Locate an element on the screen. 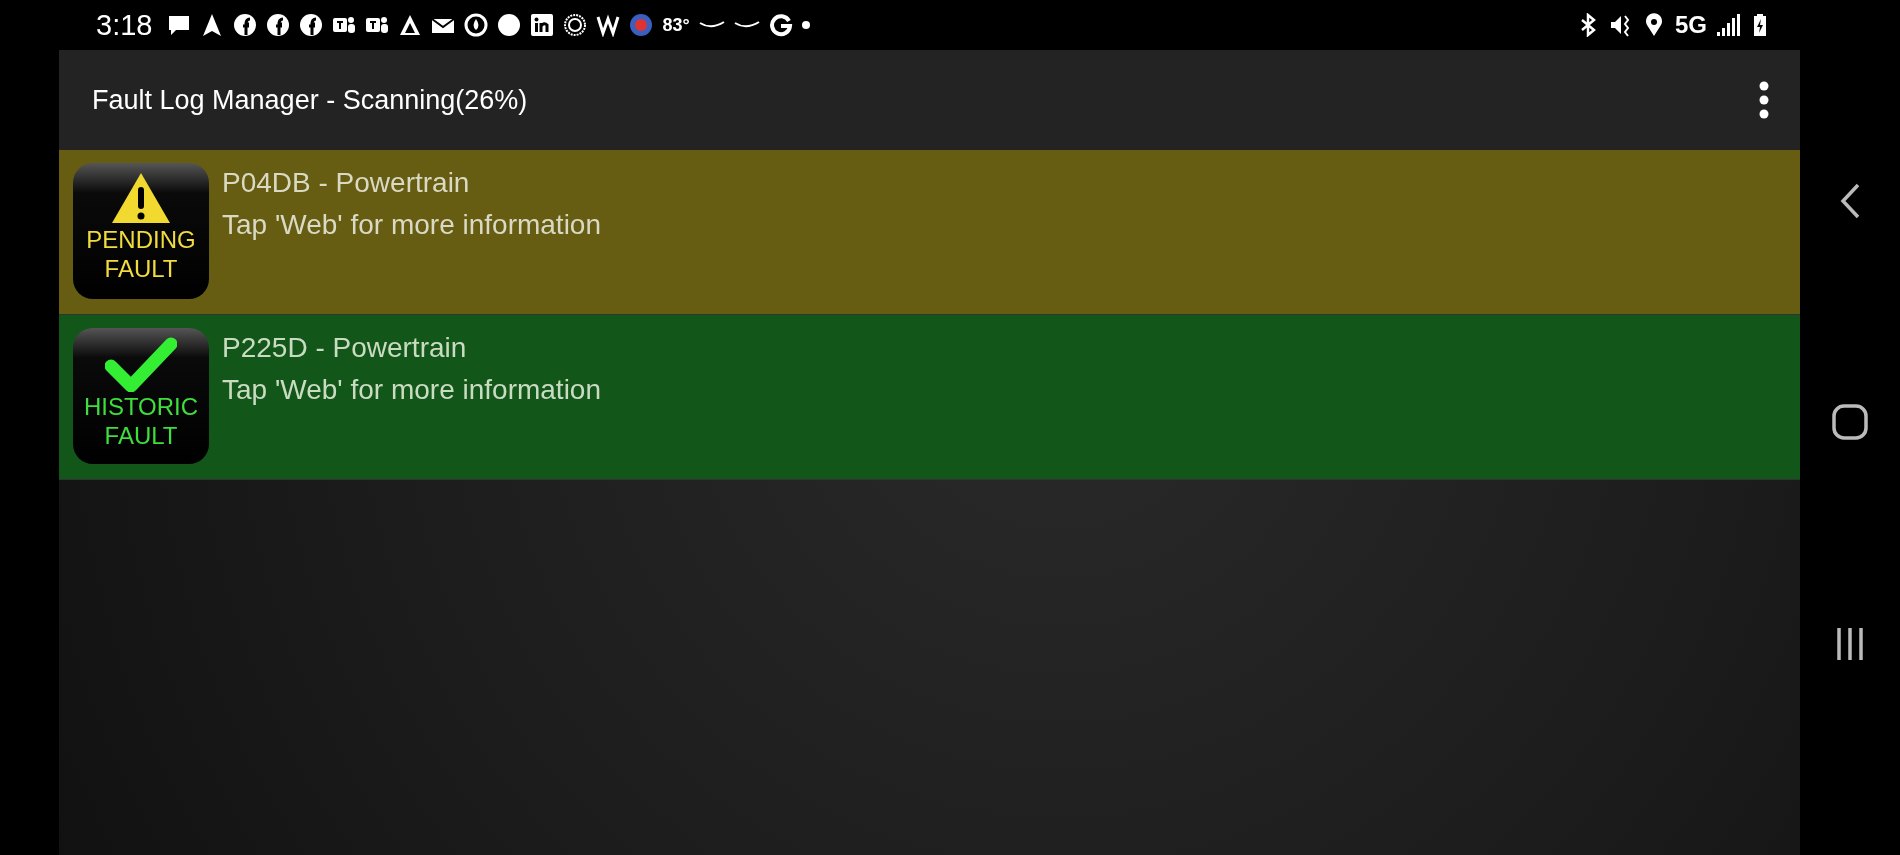 This screenshot has height=855, width=1900. badge-label: PENDING is located at coordinates (141, 239).